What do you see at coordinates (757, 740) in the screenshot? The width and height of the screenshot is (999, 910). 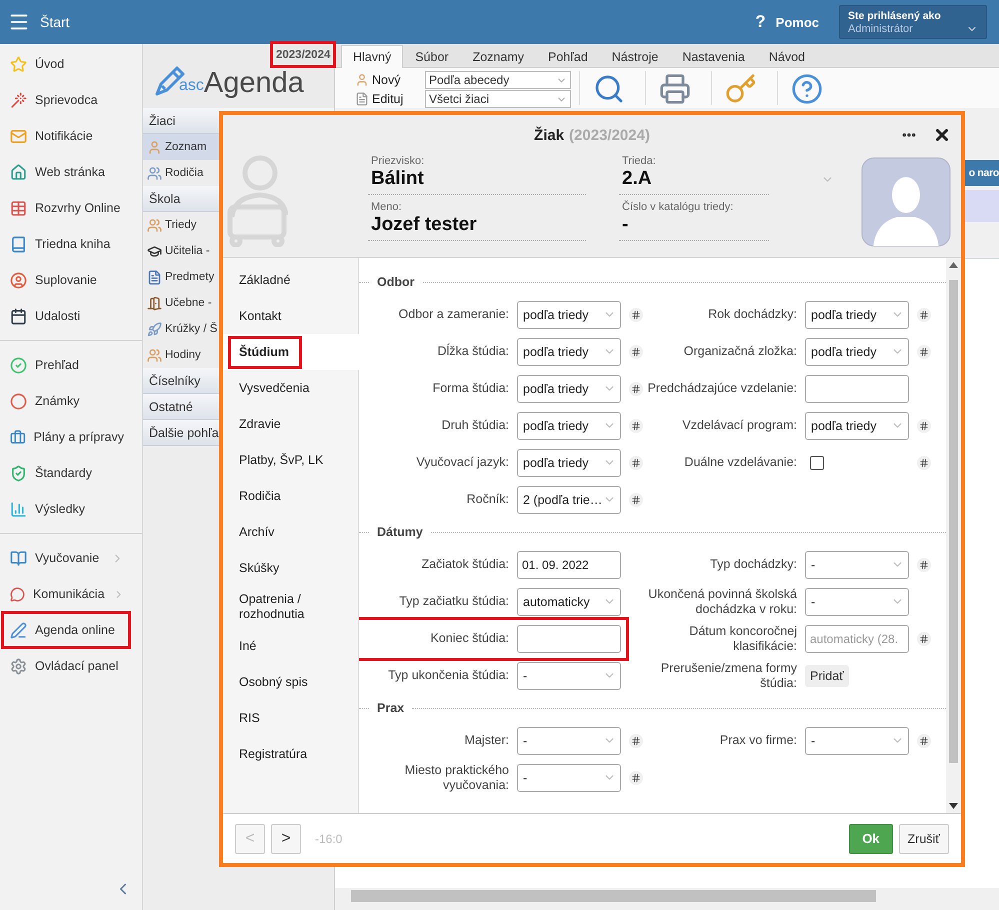 I see `field-label: Prax vo firme:` at bounding box center [757, 740].